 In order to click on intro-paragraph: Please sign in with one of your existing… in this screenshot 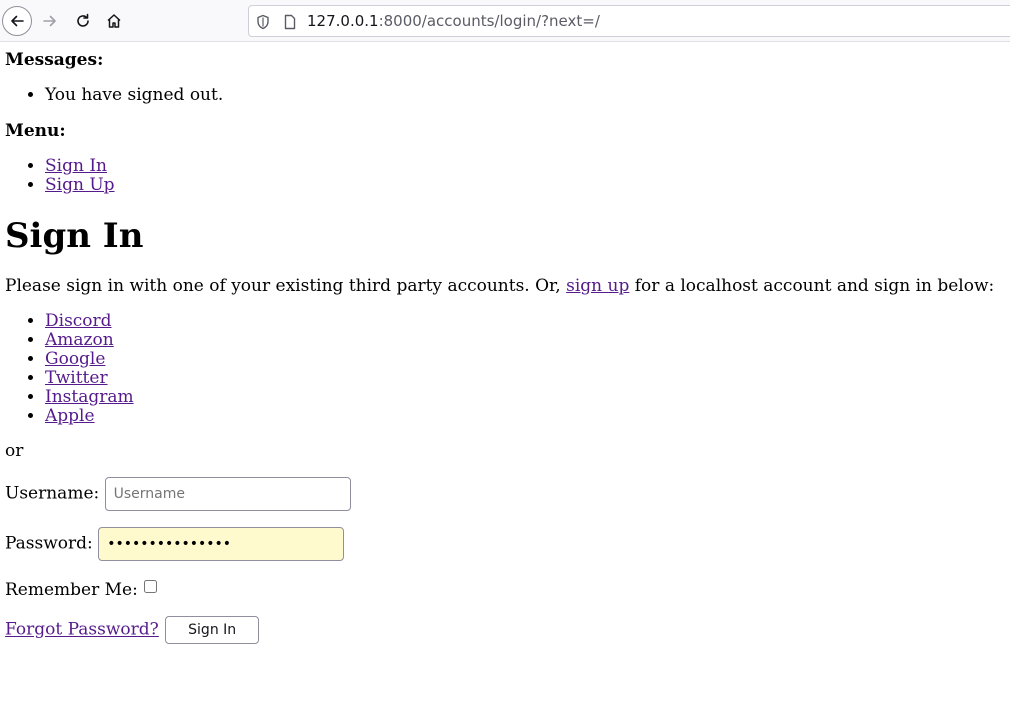, I will do `click(499, 286)`.